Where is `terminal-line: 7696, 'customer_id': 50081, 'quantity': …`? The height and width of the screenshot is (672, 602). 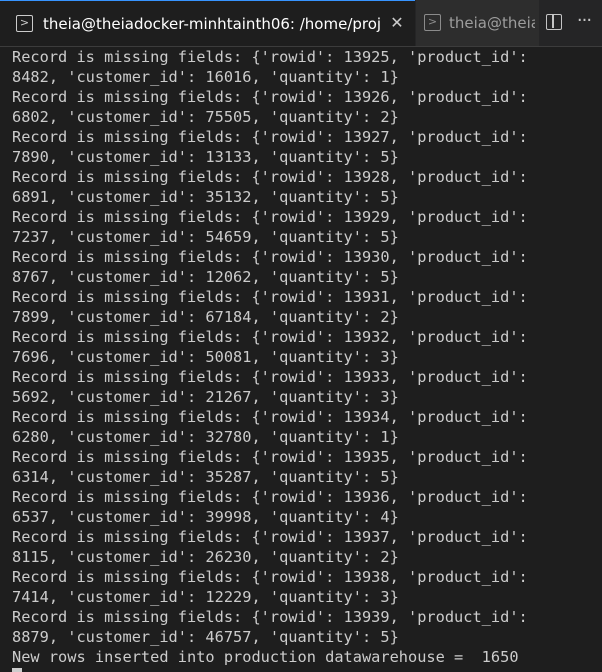 terminal-line: 7696, 'customer_id': 50081, 'quantity': … is located at coordinates (205, 357).